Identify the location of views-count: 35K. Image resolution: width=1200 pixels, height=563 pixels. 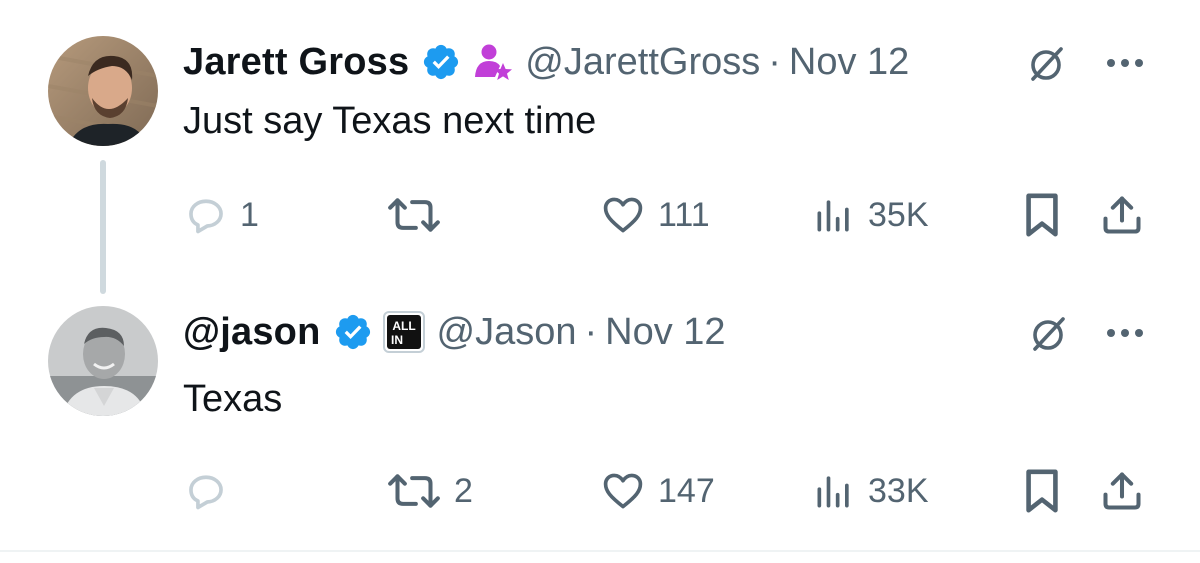
(898, 214).